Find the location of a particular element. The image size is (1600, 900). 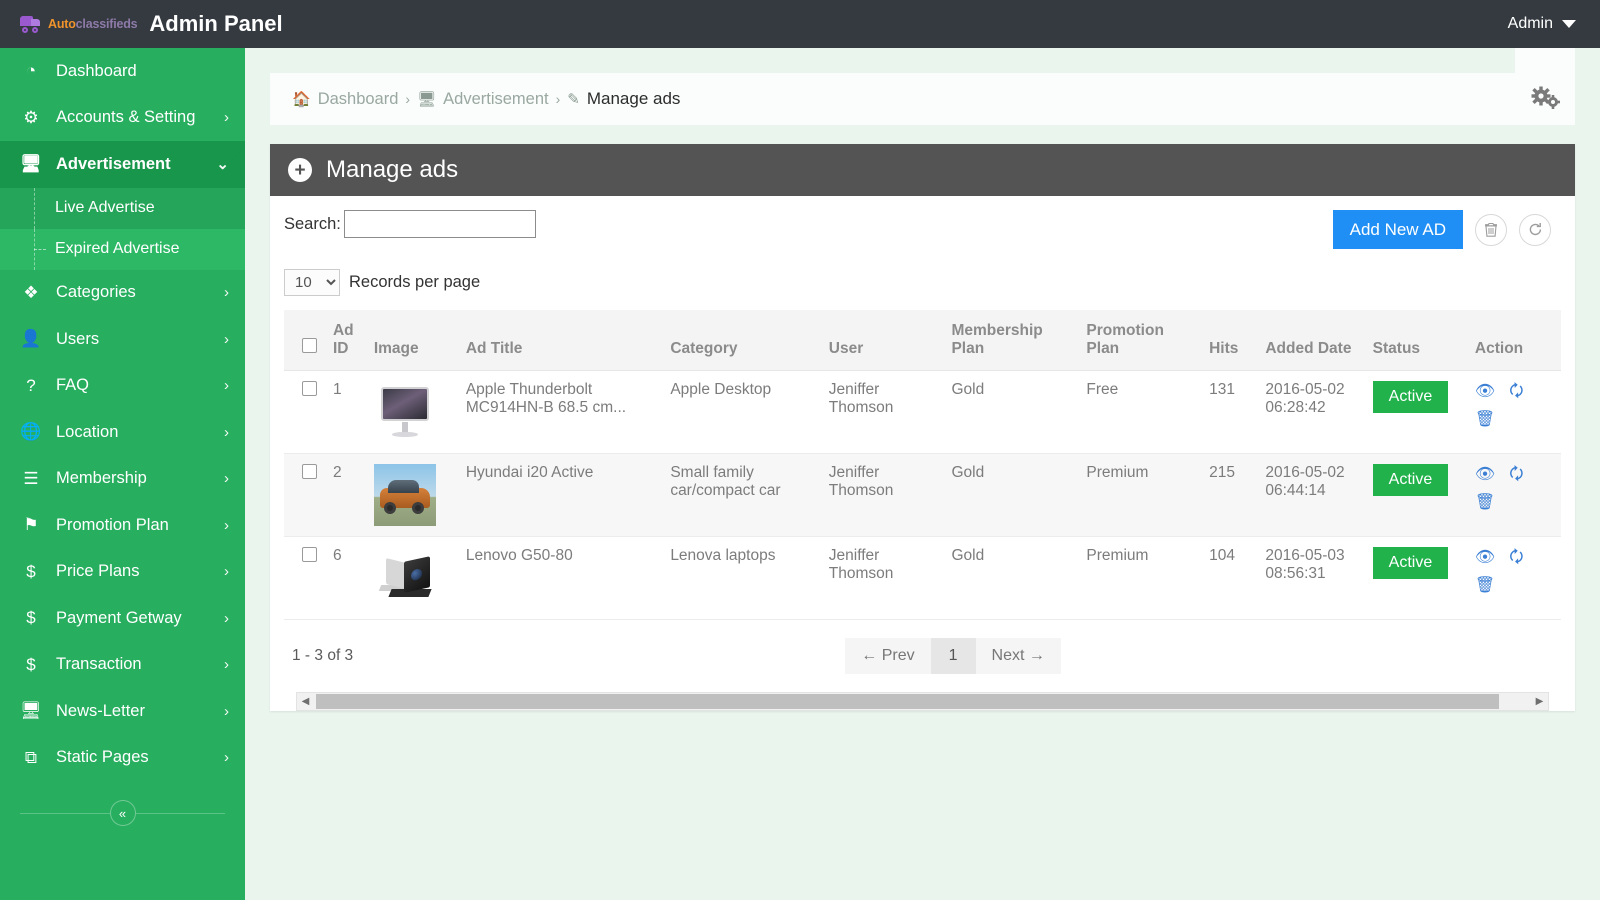

select-all-checkbox is located at coordinates (309, 345).